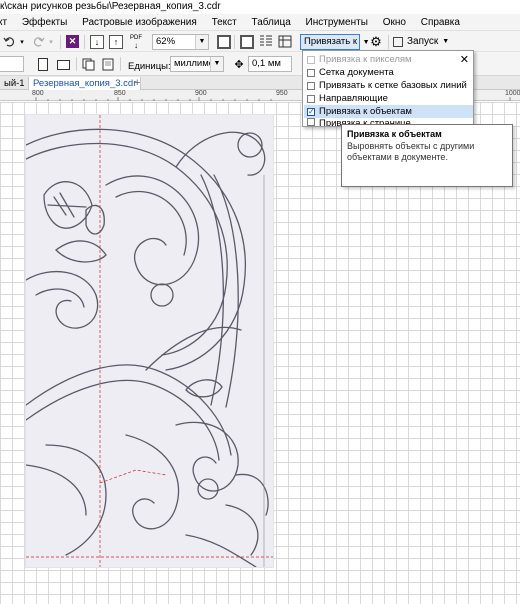 The height and width of the screenshot is (604, 520). I want to click on import-icon: ↓, so click(97, 41).